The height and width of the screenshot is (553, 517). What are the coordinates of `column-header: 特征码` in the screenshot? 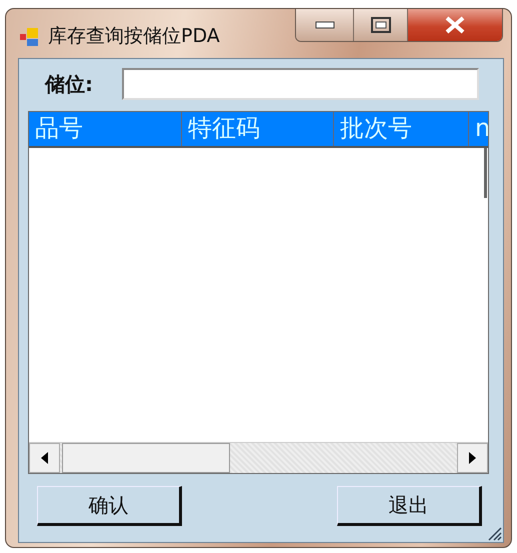 It's located at (258, 129).